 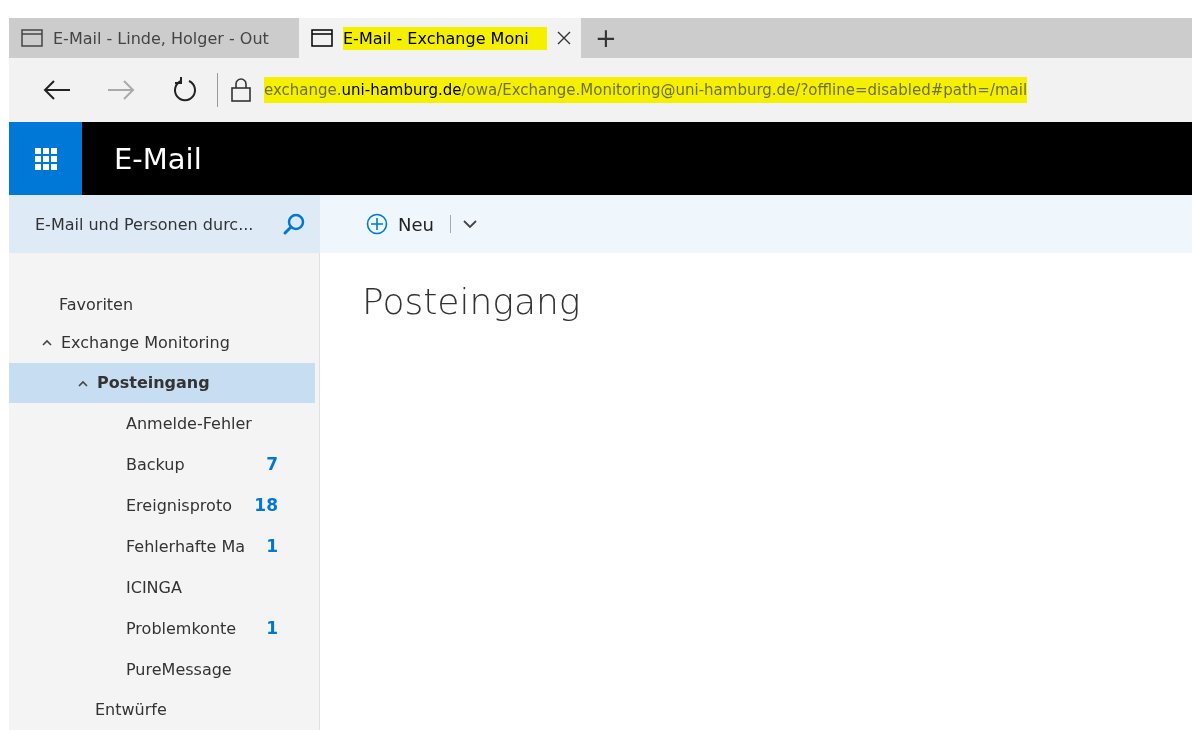 I want to click on back-icon, so click(x=57, y=90).